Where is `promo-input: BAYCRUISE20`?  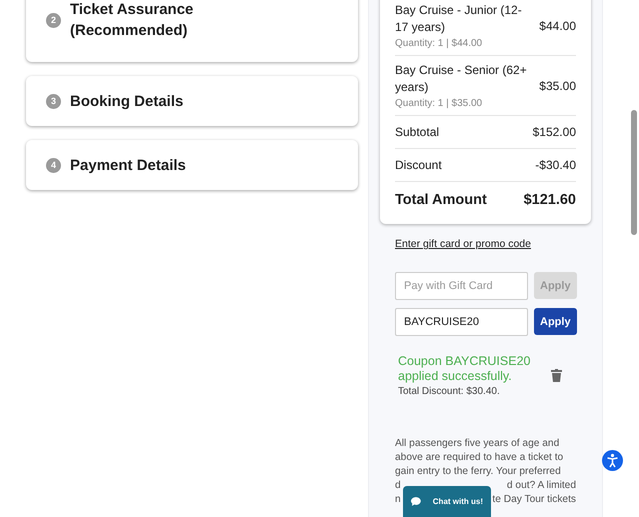
promo-input: BAYCRUISE20 is located at coordinates (461, 322).